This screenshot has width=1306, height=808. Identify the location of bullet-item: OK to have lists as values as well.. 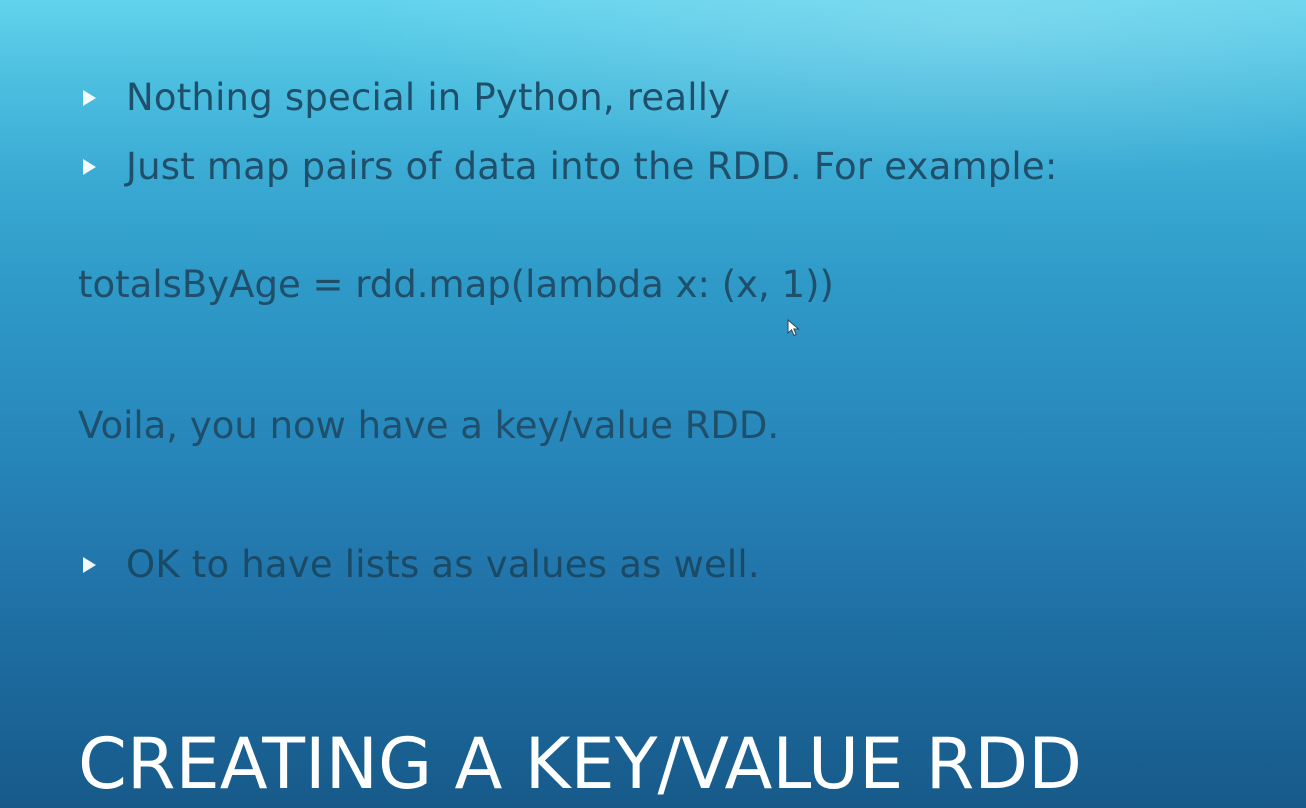
(421, 564).